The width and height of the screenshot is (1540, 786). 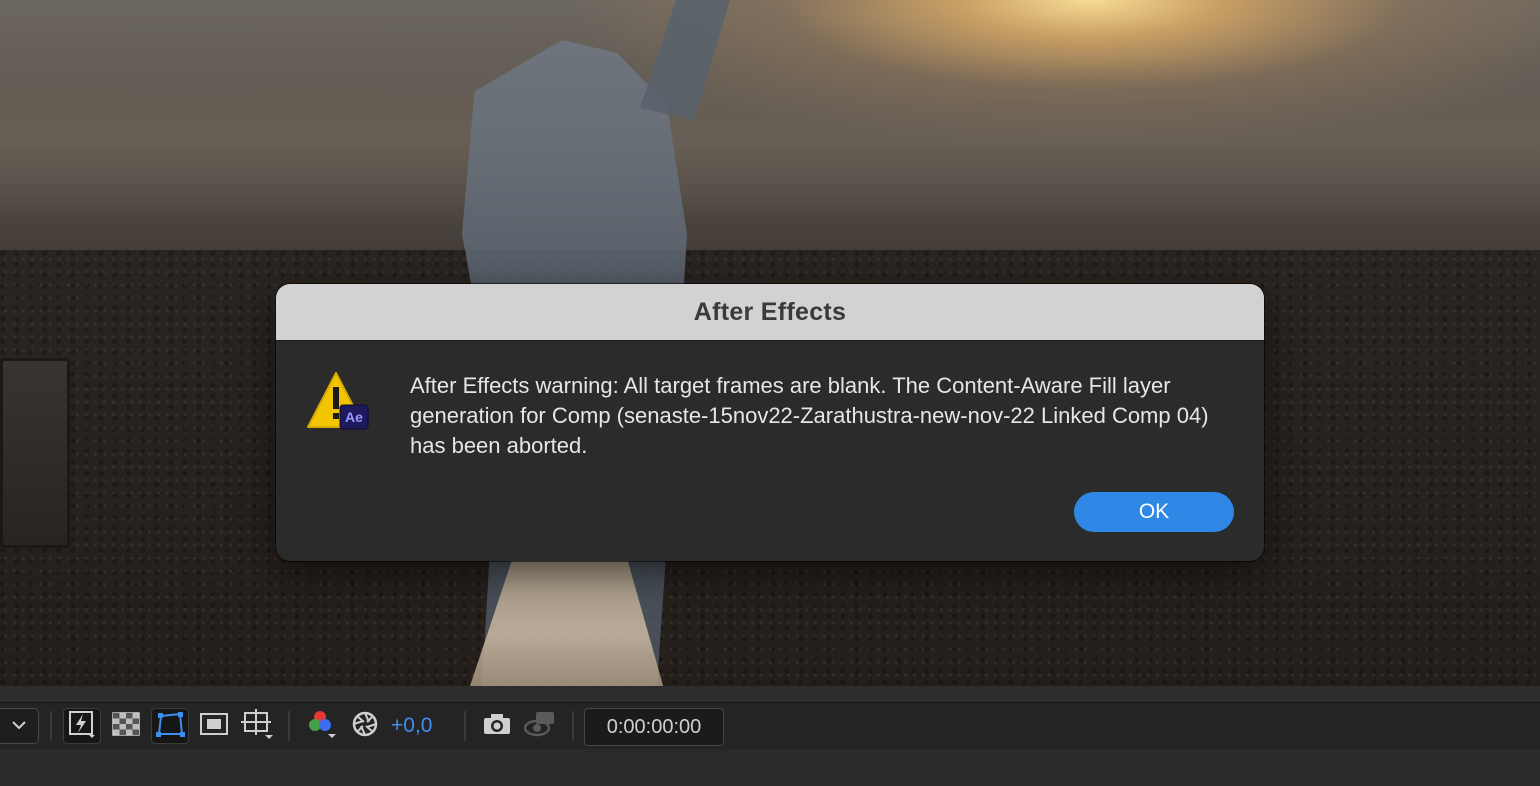 What do you see at coordinates (354, 417) in the screenshot?
I see `ae-badge-label: Ae` at bounding box center [354, 417].